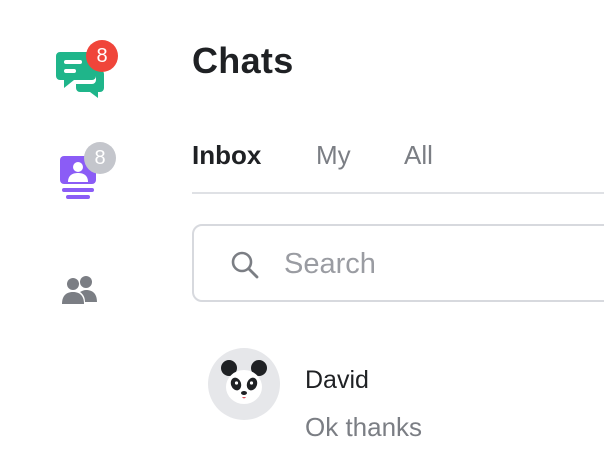  I want to click on nav-tickets: 8, so click(83, 174).